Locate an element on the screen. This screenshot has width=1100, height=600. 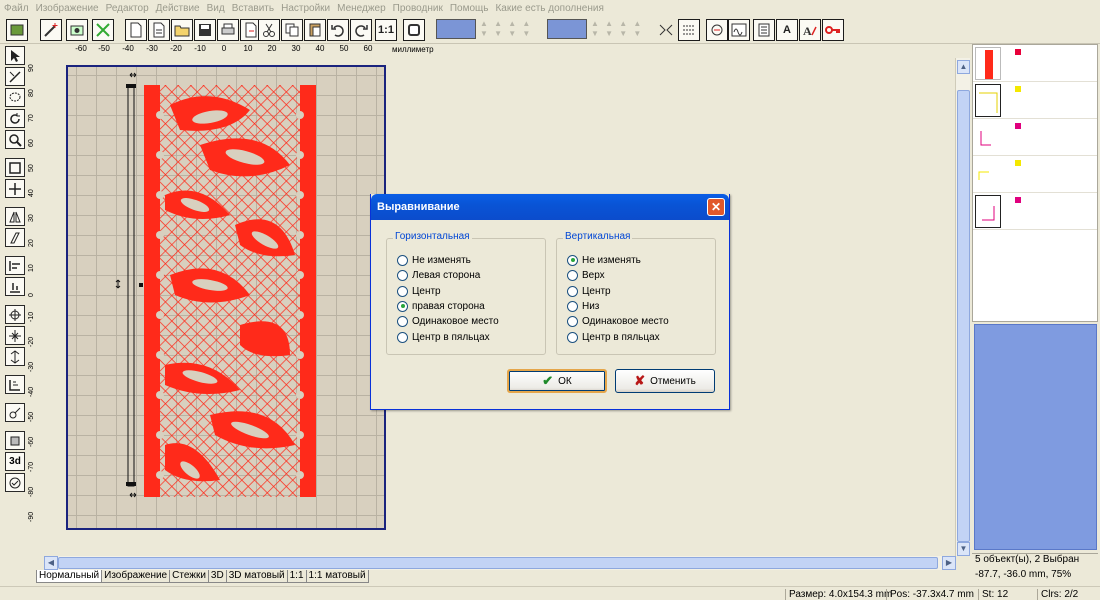
tab-3d-matte: 3D матовый is located at coordinates (256, 576).